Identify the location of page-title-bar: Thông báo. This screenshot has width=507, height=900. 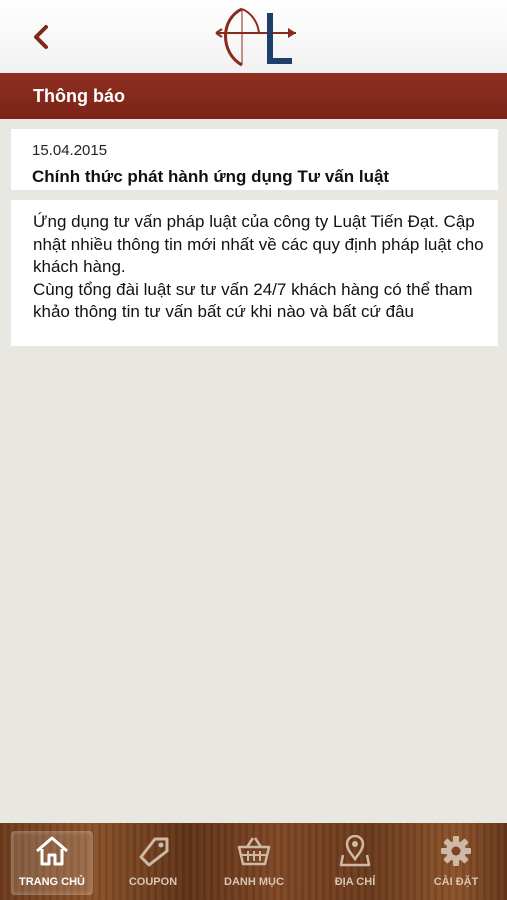
(253, 96).